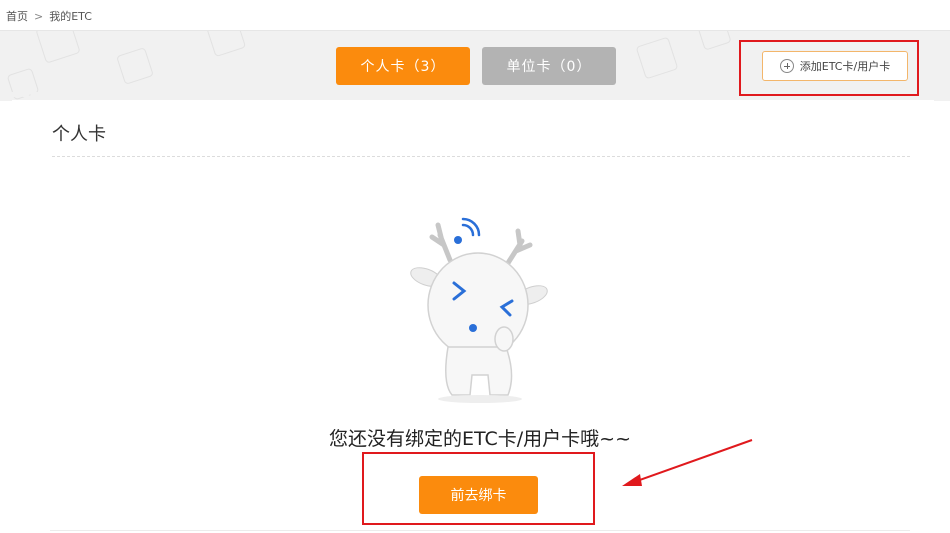 Image resolution: width=950 pixels, height=533 pixels. What do you see at coordinates (478, 488) in the screenshot?
I see `annotation-box-bind` at bounding box center [478, 488].